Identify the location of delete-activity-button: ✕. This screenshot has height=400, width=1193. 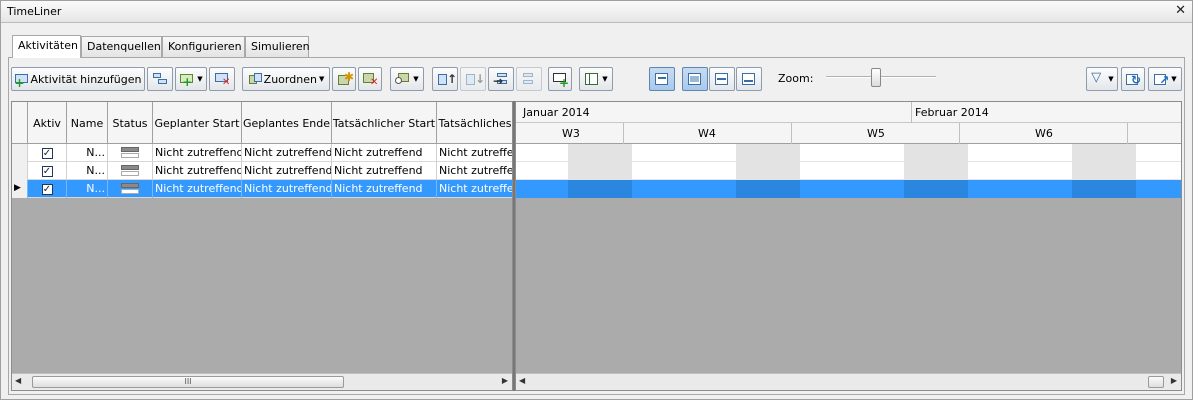
(222, 79).